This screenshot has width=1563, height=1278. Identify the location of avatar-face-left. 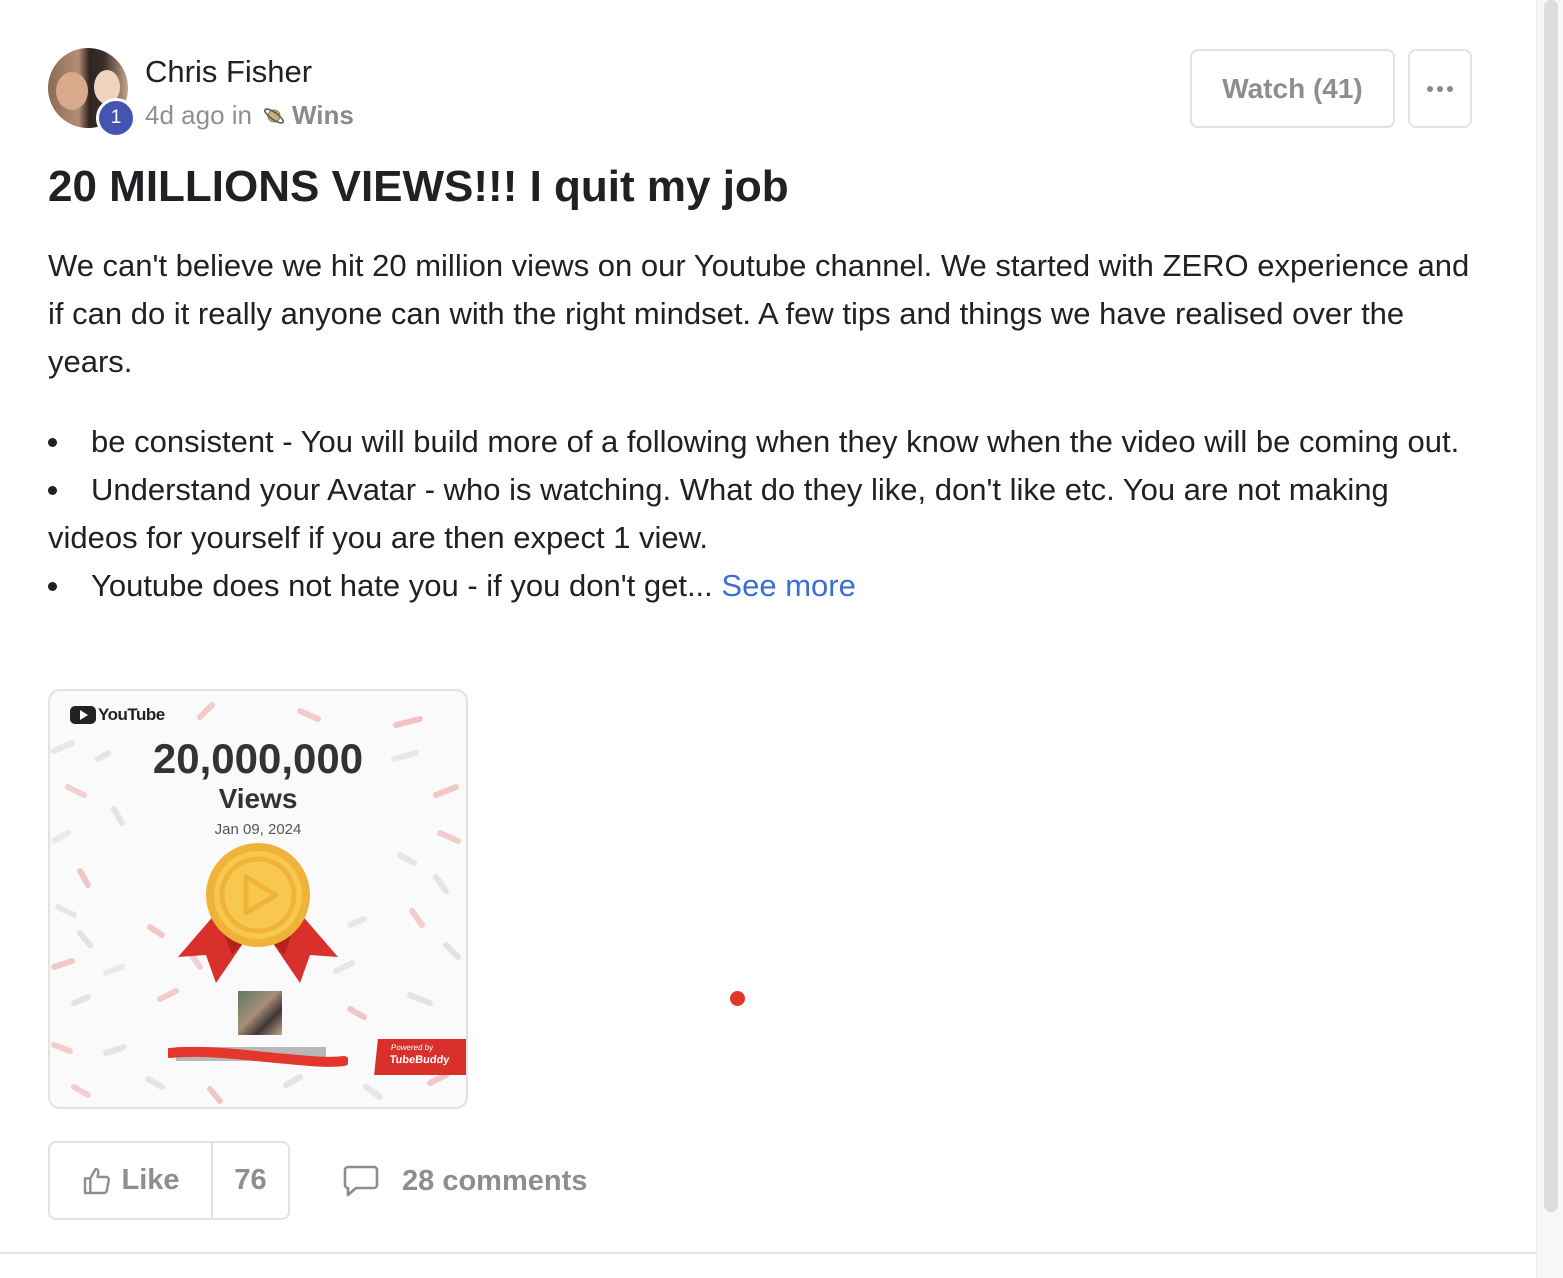
(72, 91).